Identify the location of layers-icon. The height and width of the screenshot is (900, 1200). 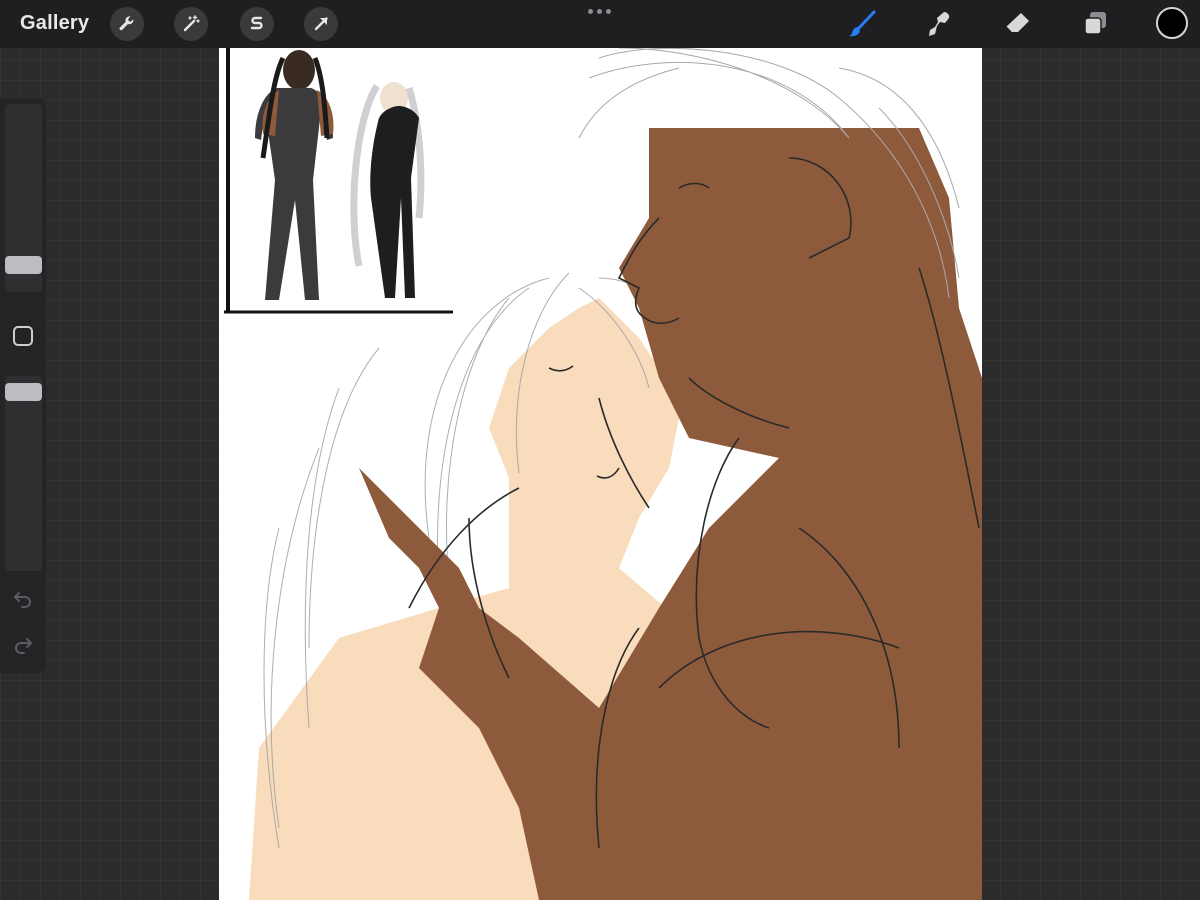
(1095, 23).